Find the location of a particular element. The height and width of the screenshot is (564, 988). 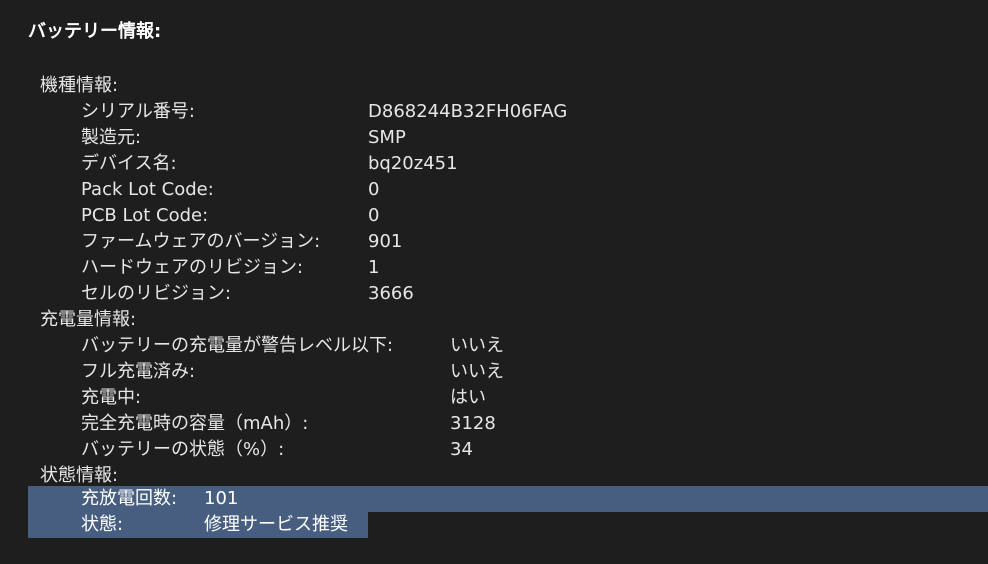

info-label: ファームウェアのバージョン: is located at coordinates (201, 241).